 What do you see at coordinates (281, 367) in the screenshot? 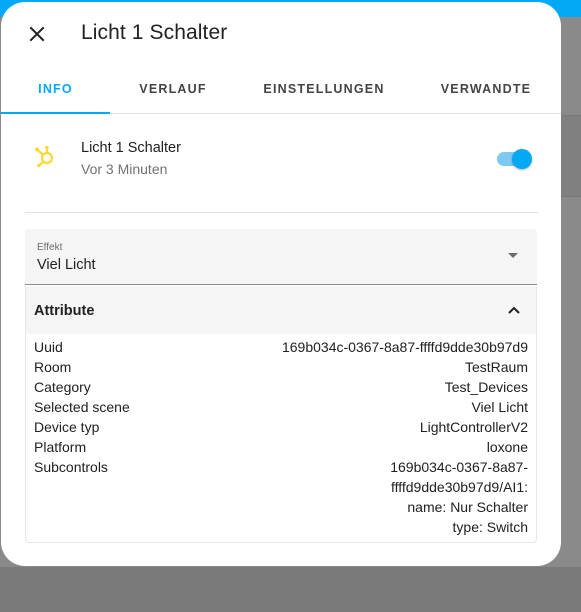
I see `attribute-row: Room TestRaum` at bounding box center [281, 367].